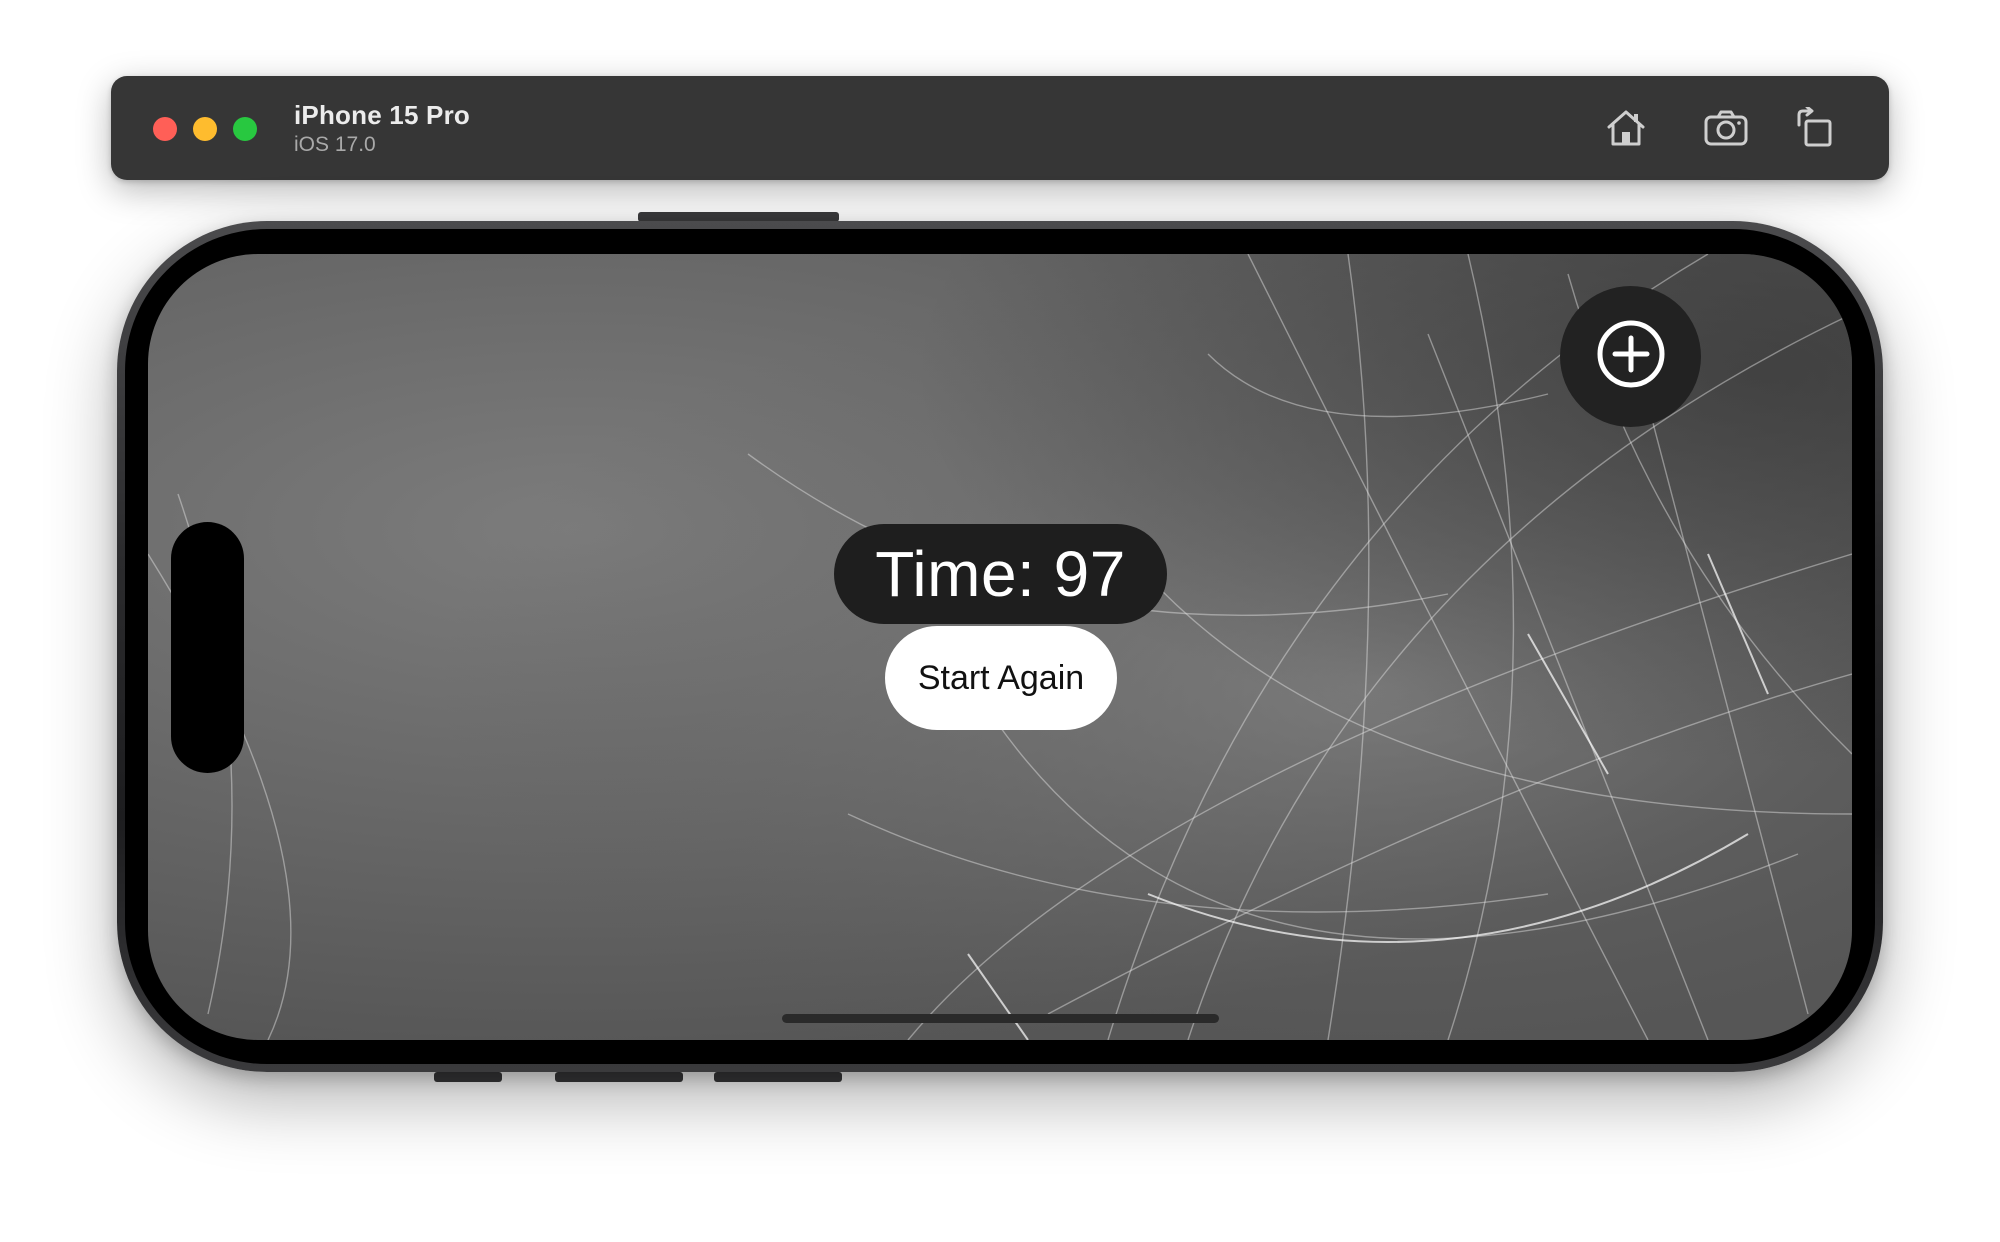  I want to click on rotate-button, so click(1815, 128).